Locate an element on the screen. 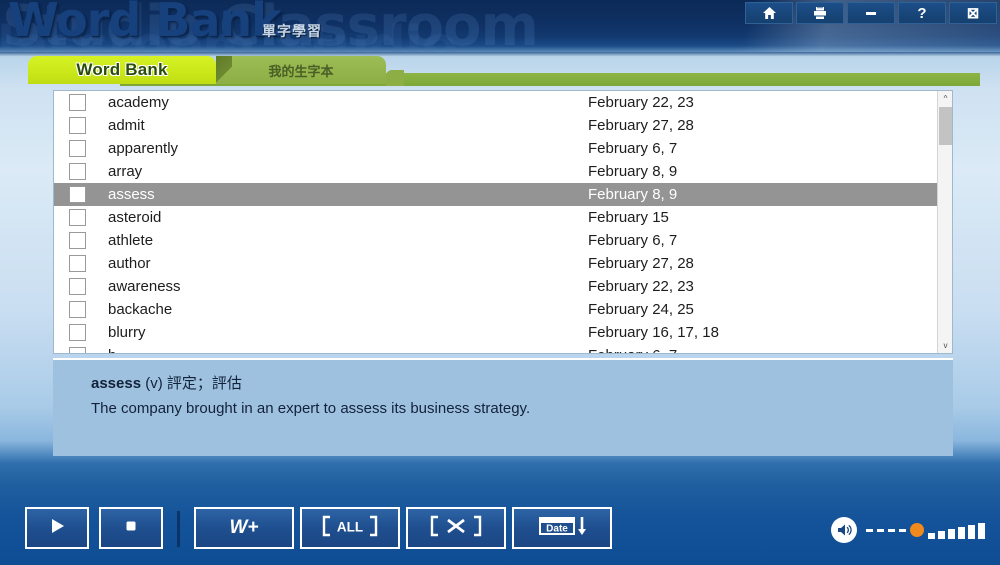  row-word: academy is located at coordinates (138, 102).